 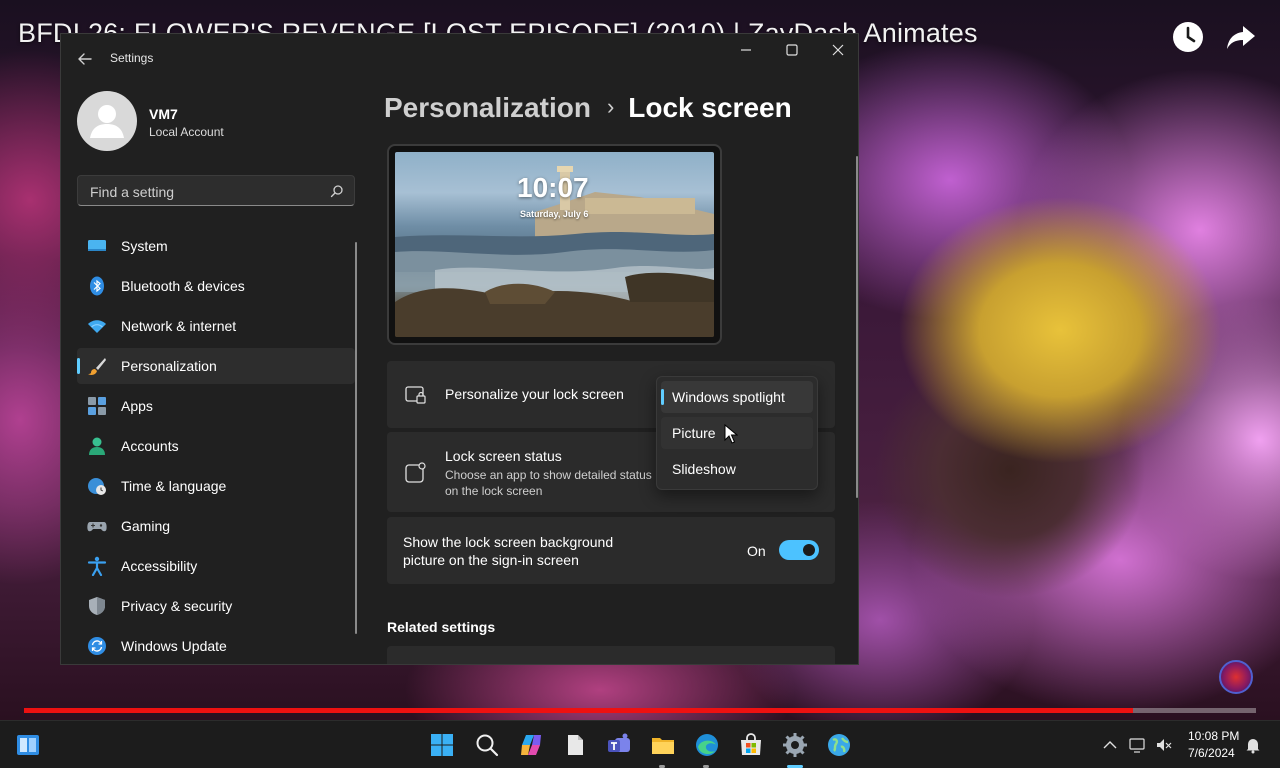 What do you see at coordinates (216, 566) in the screenshot?
I see `sidebar-item-accessibility: Accessibility` at bounding box center [216, 566].